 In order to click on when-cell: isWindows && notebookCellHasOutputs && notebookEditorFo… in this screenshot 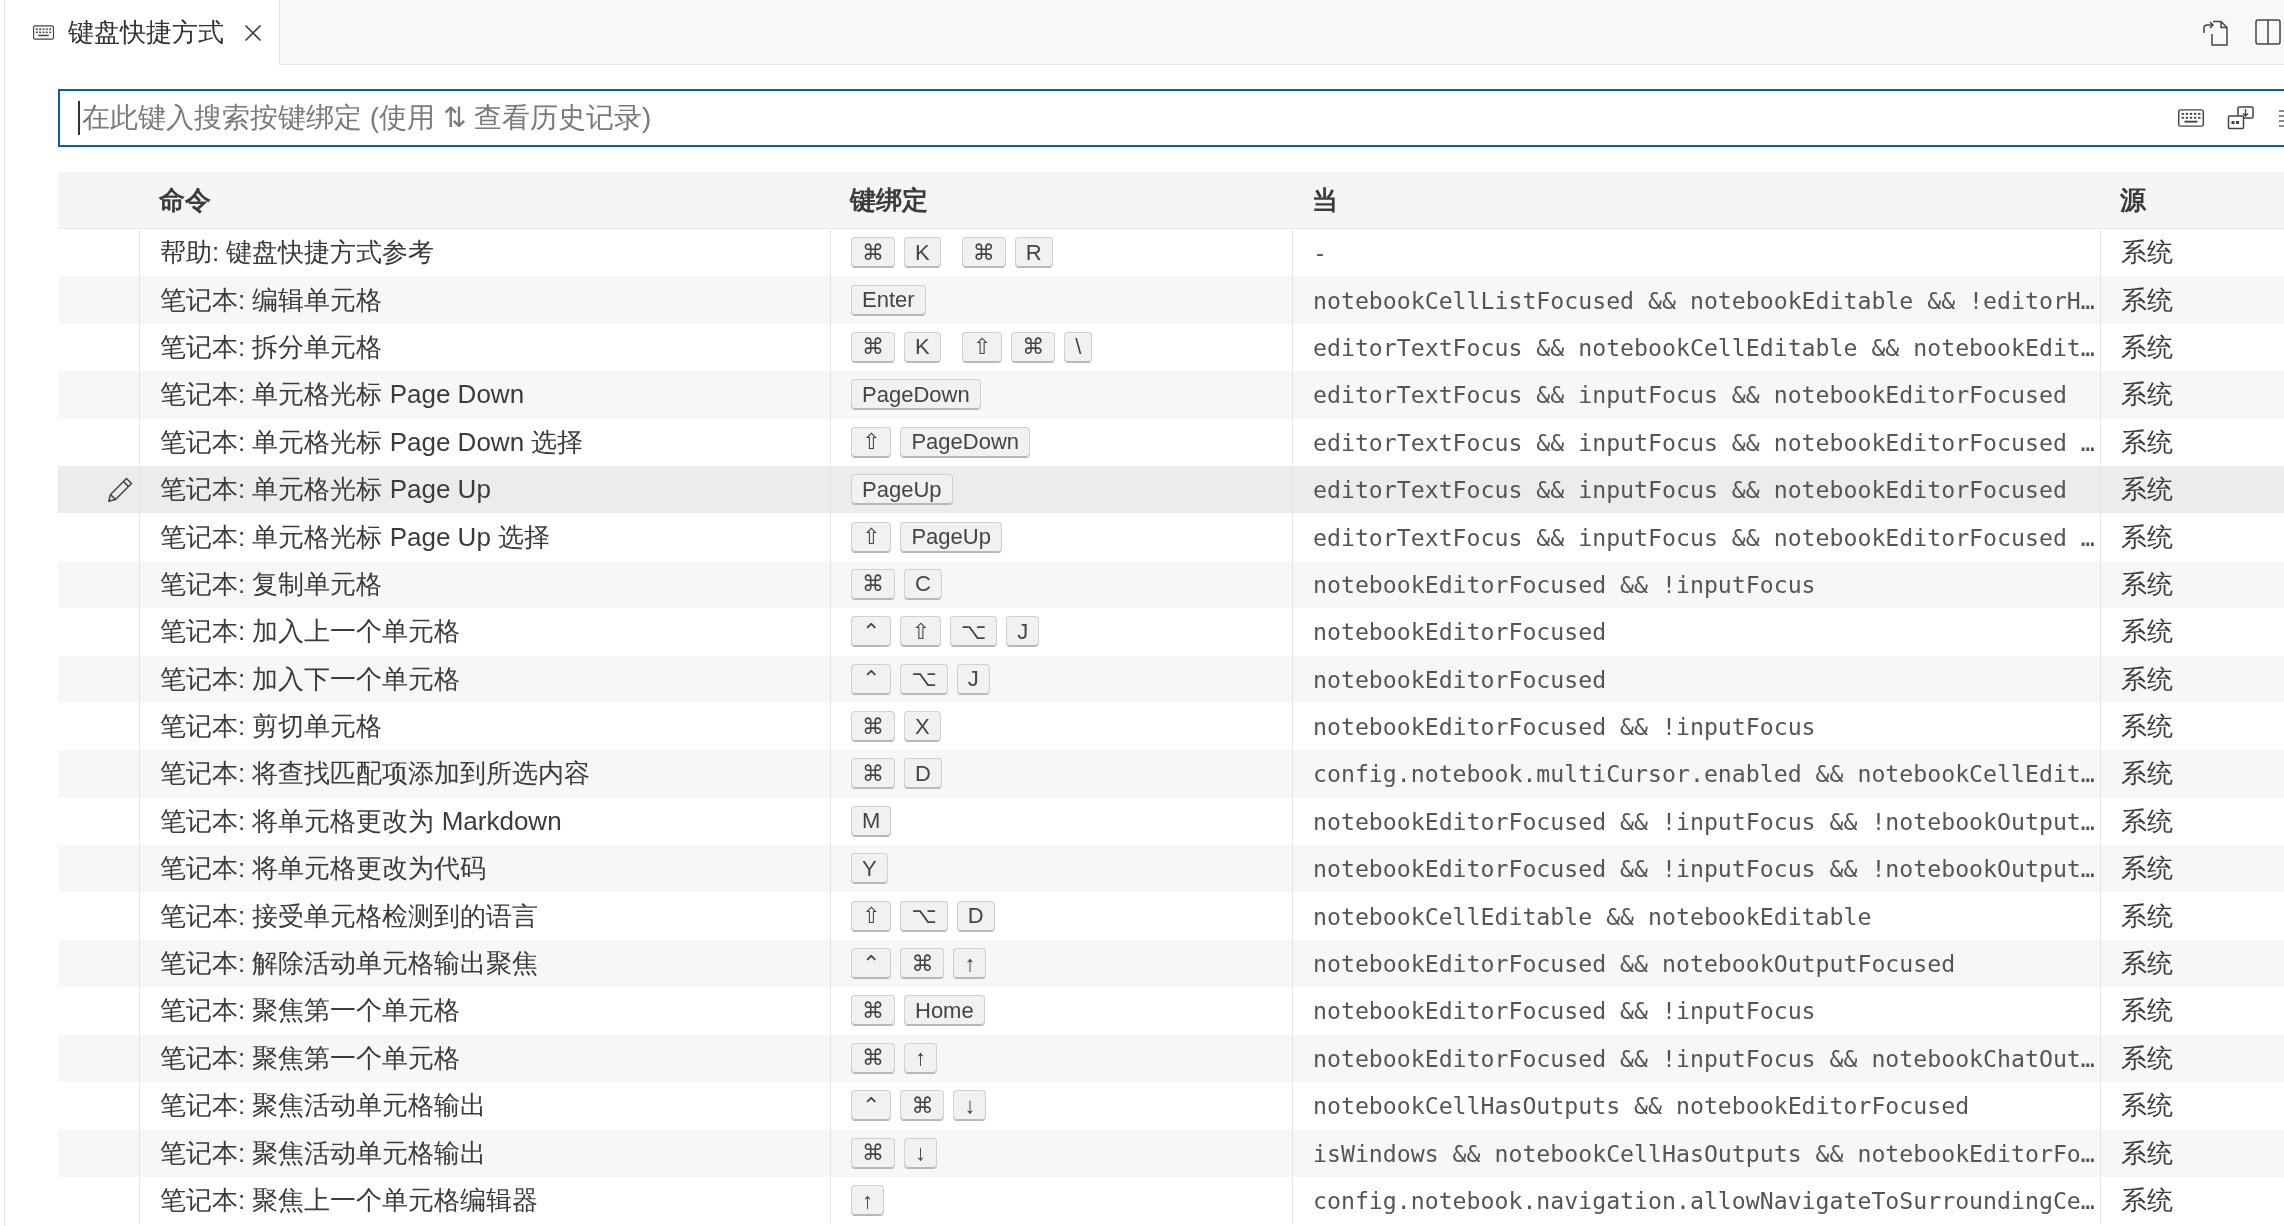, I will do `click(1696, 1153)`.